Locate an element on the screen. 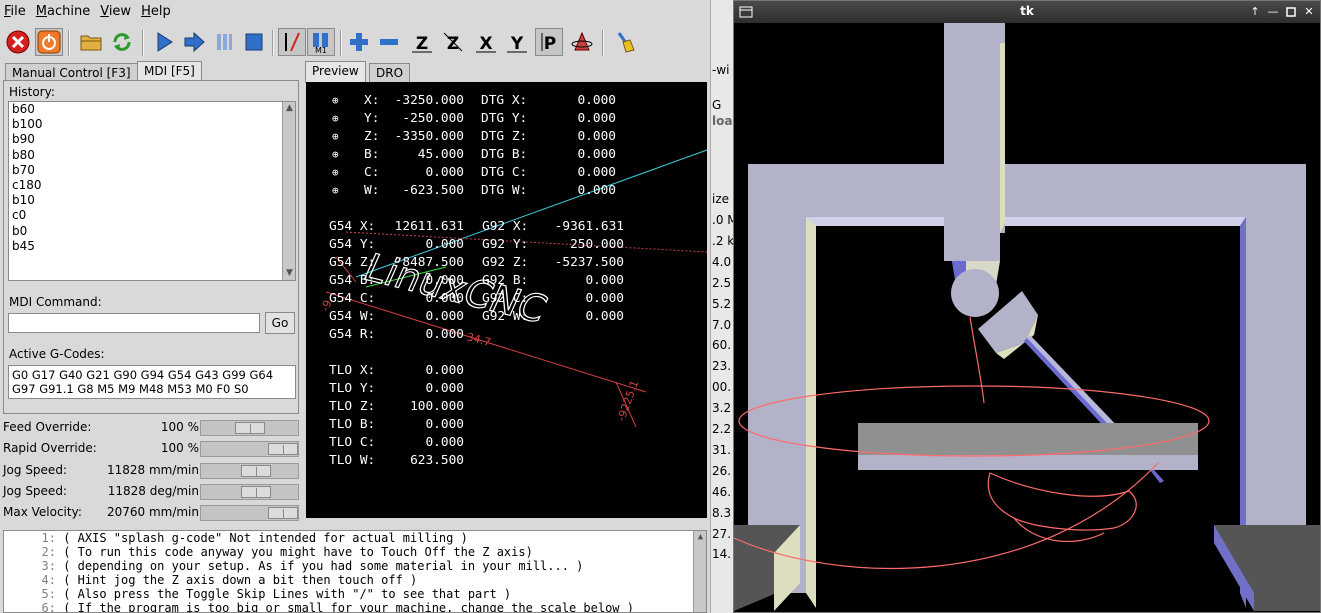 This screenshot has height=613, width=1321. step-button is located at coordinates (194, 42).